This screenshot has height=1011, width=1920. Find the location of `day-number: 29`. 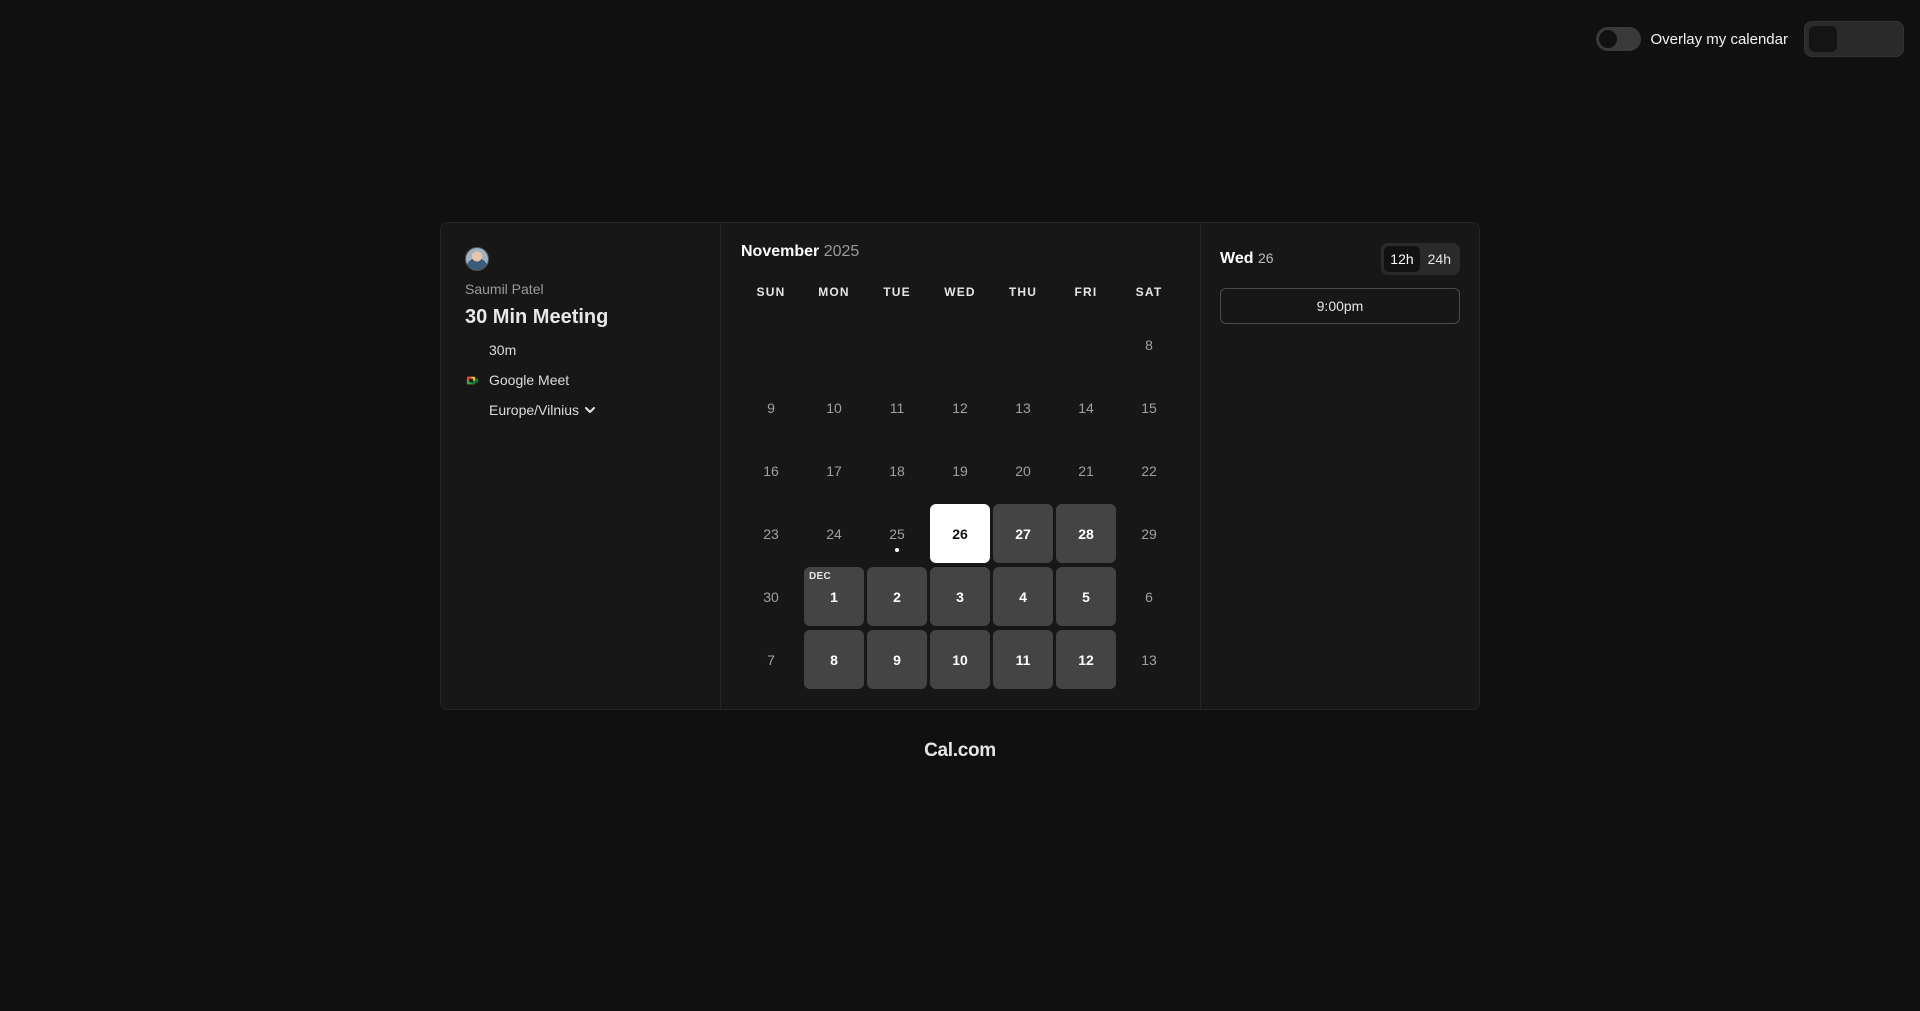

day-number: 29 is located at coordinates (1149, 533).